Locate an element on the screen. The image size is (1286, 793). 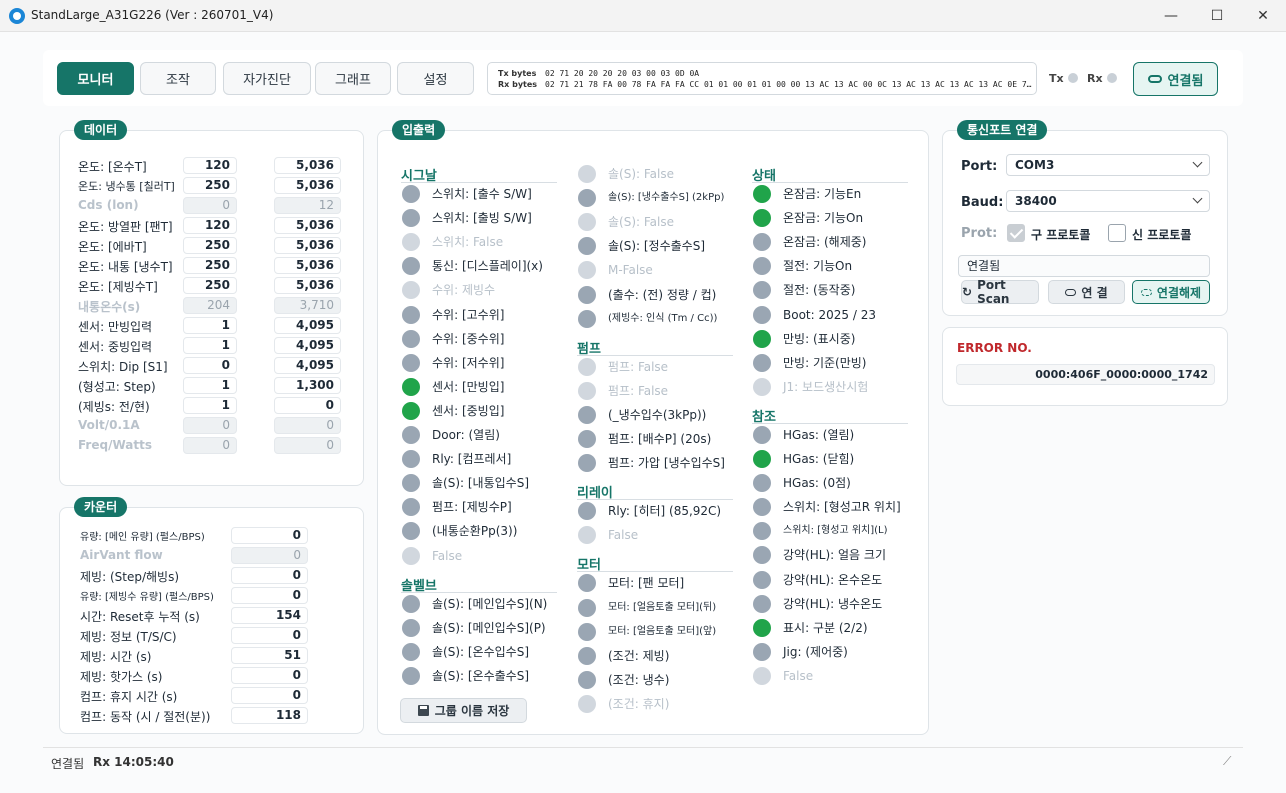
close-button: ✕ is located at coordinates (1263, 16).